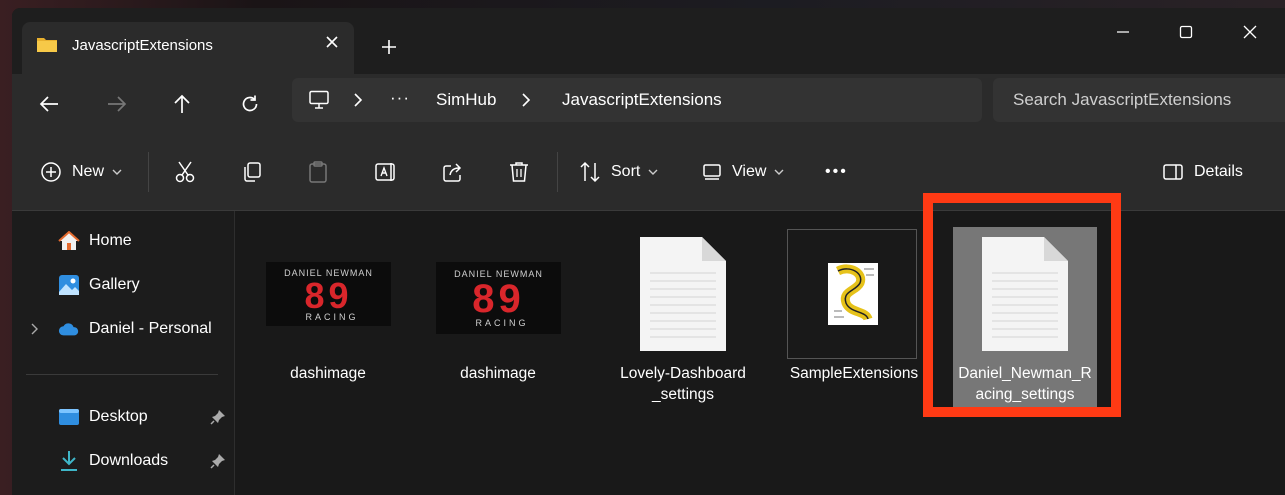  Describe the element at coordinates (1250, 32) in the screenshot. I see `close-window-button` at that location.